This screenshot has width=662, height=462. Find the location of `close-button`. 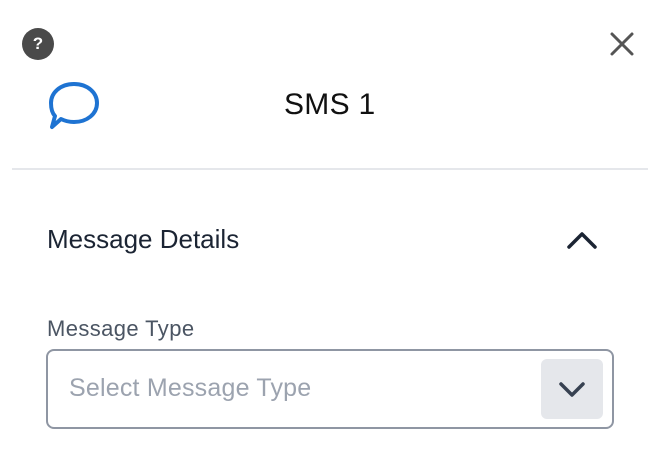

close-button is located at coordinates (622, 44).